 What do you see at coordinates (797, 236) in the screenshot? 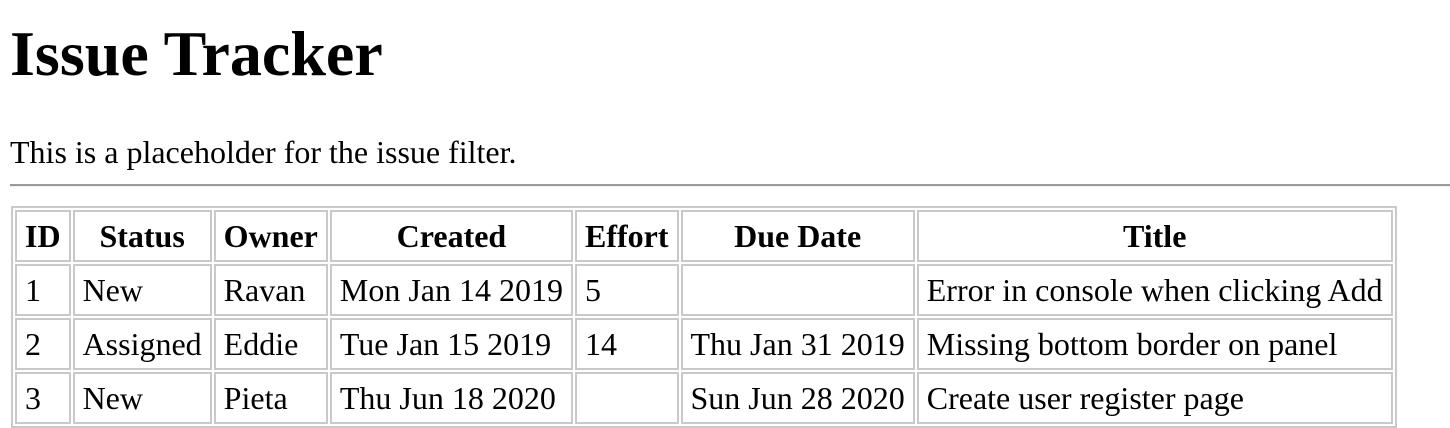
I see `column-header-due-date: Due Date` at bounding box center [797, 236].